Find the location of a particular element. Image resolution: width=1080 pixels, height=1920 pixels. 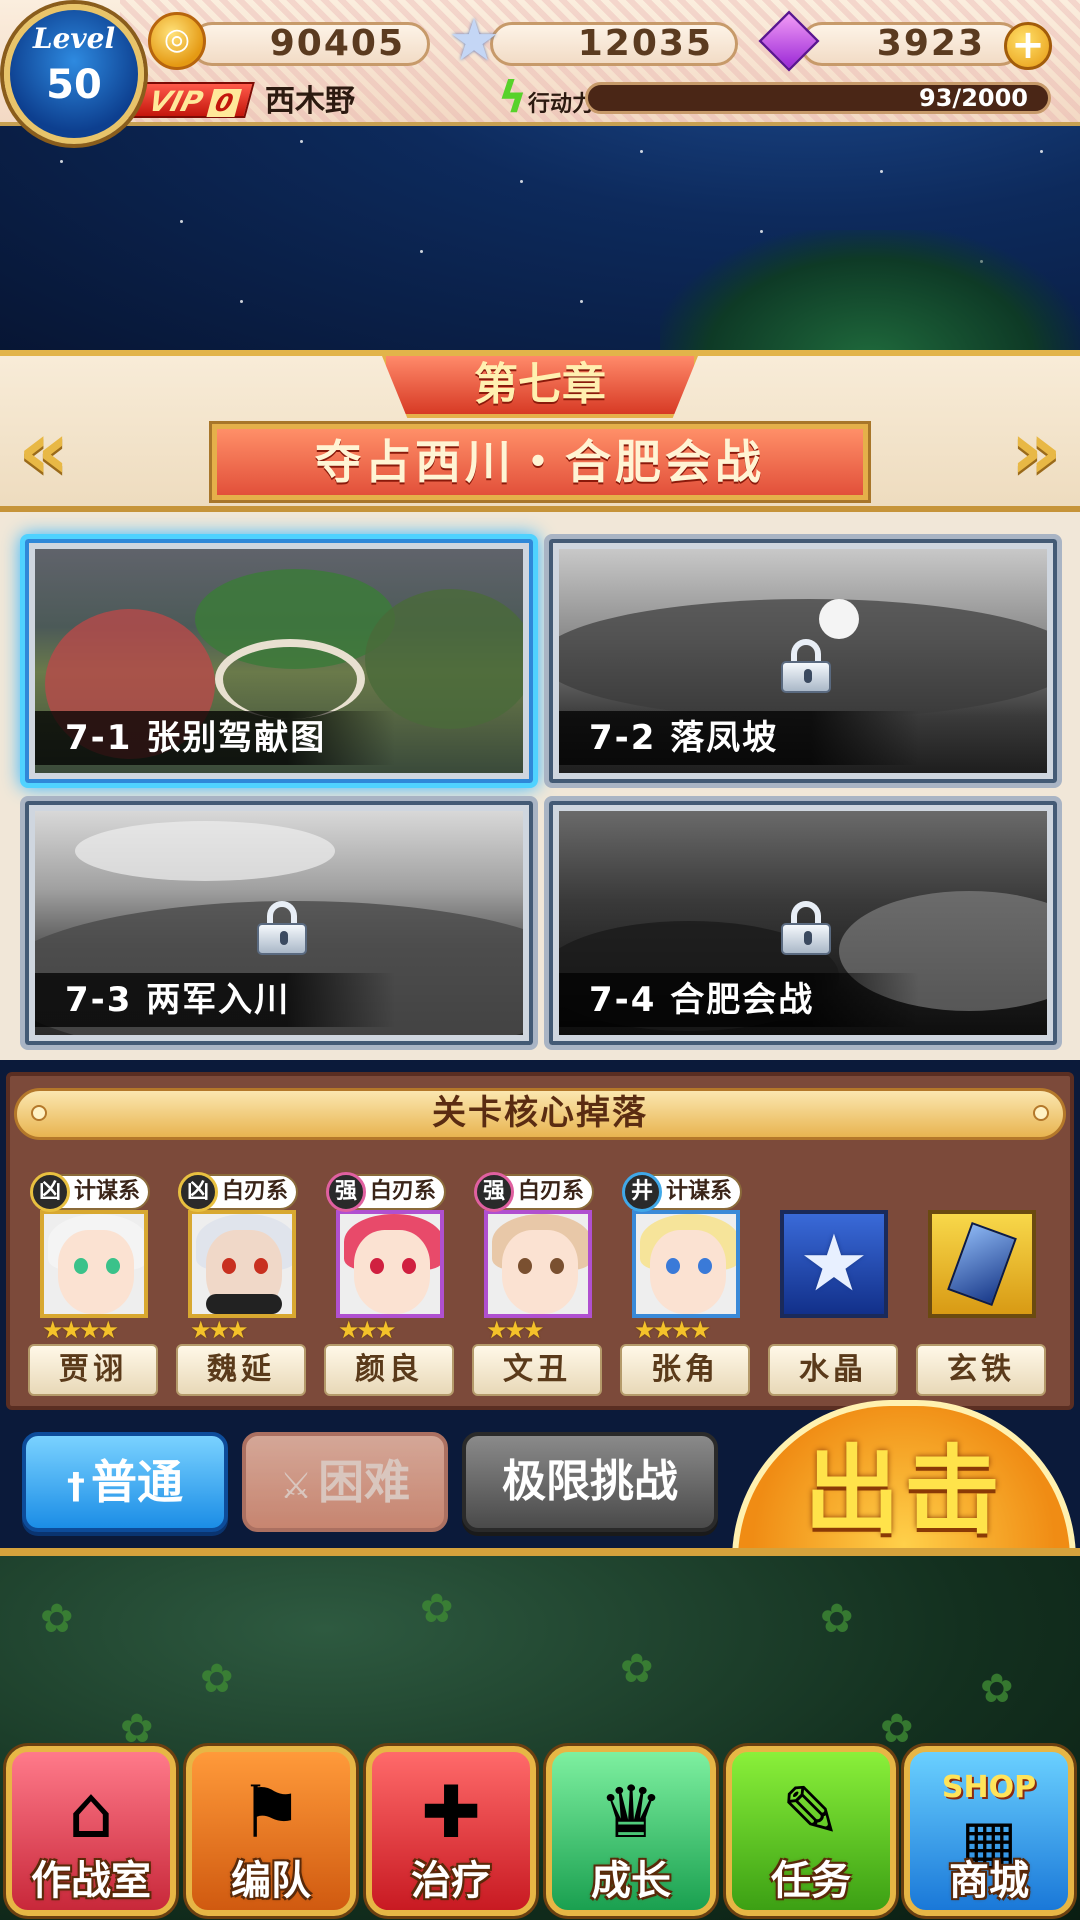

drop-item-crystal: ★ 水晶 is located at coordinates (833, 1287).